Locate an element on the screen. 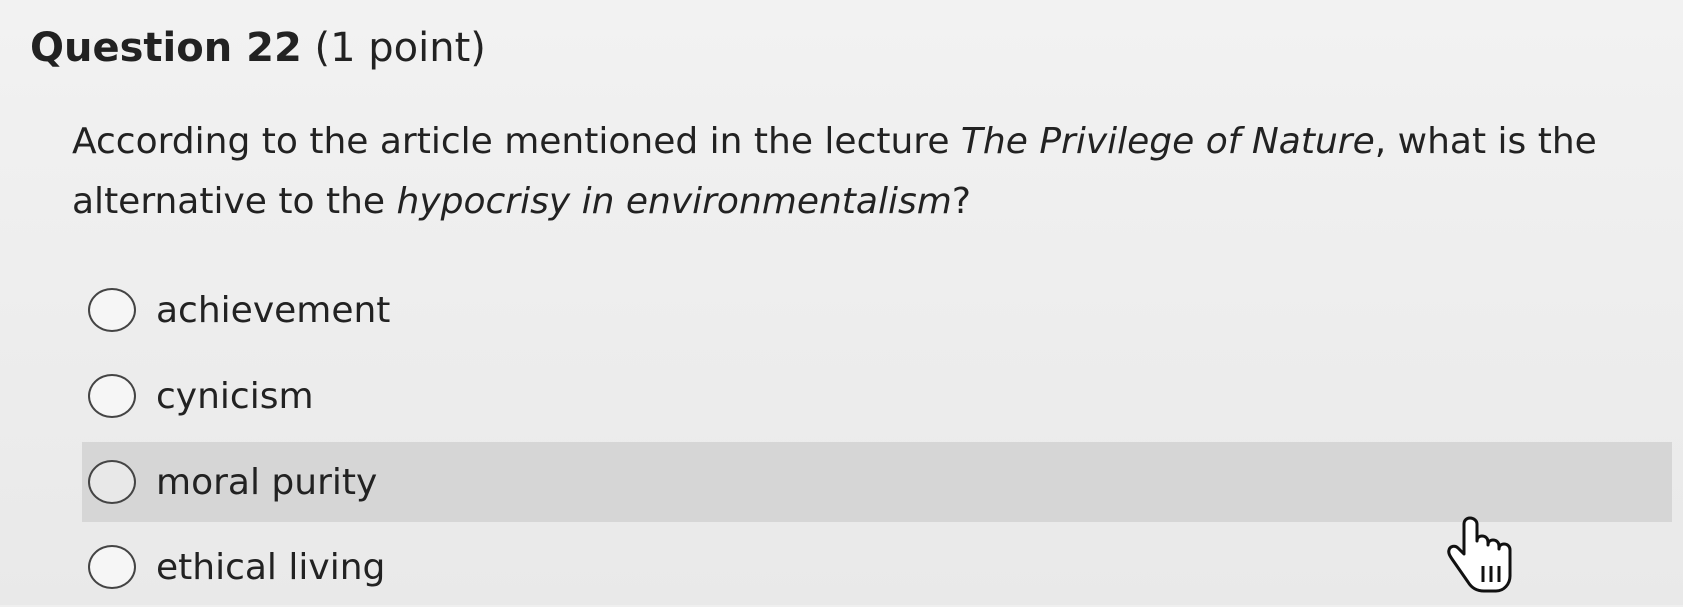 The width and height of the screenshot is (1683, 607). option-moral-purity: moral purity is located at coordinates (877, 482).